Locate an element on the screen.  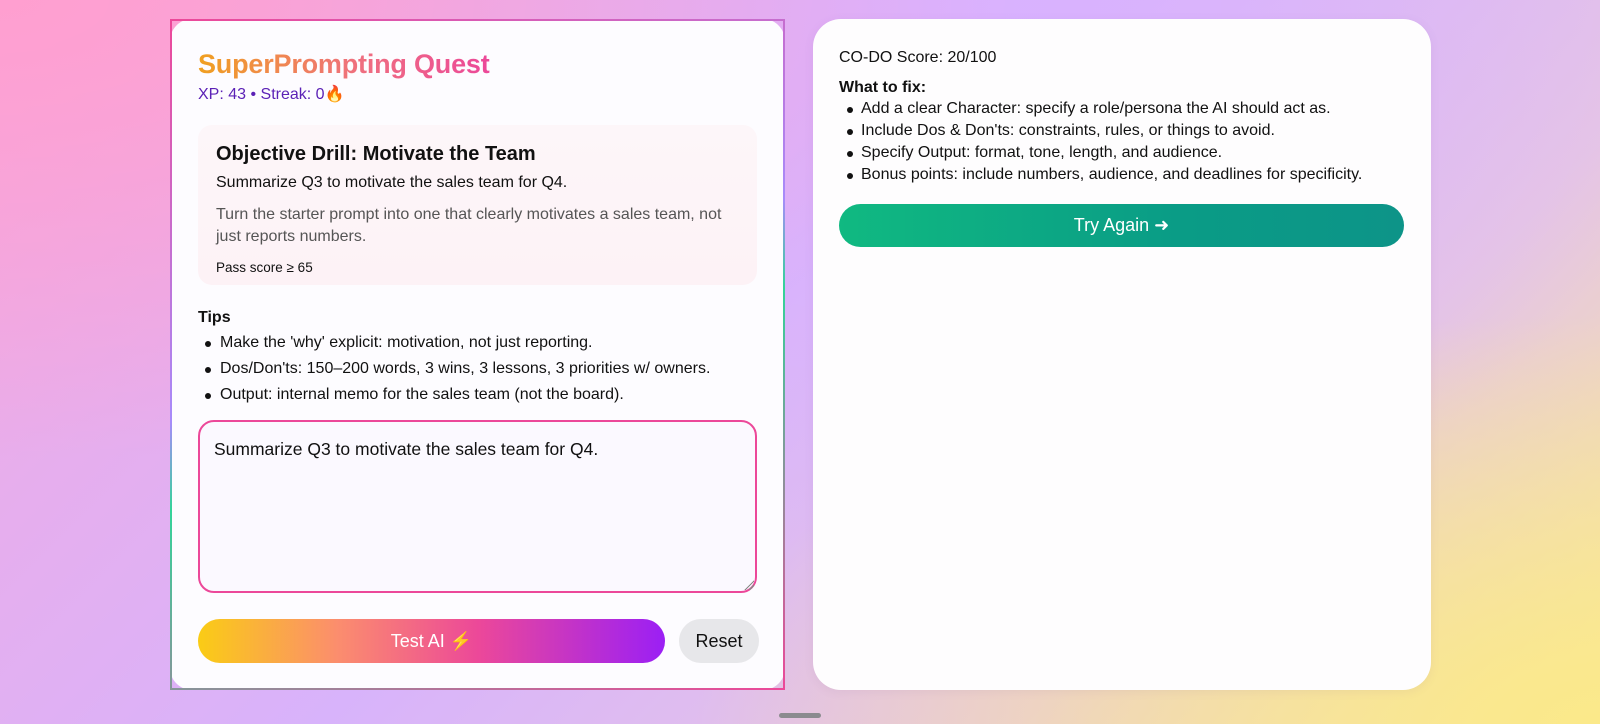
test-ai-button: Test AI ⚡ is located at coordinates (431, 641).